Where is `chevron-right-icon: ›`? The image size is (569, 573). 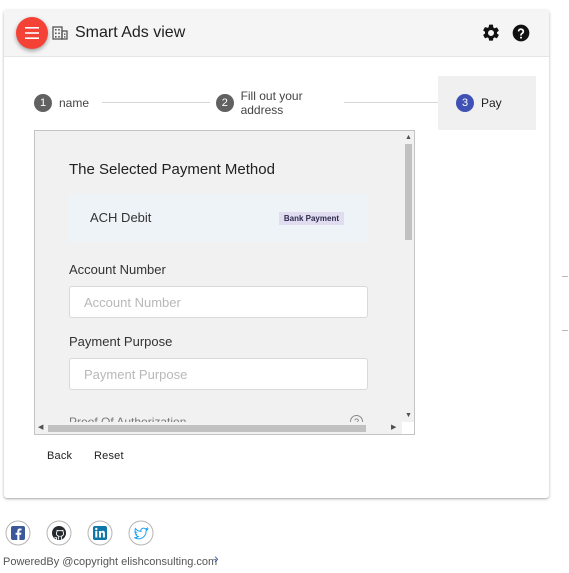 chevron-right-icon: › is located at coordinates (216, 558).